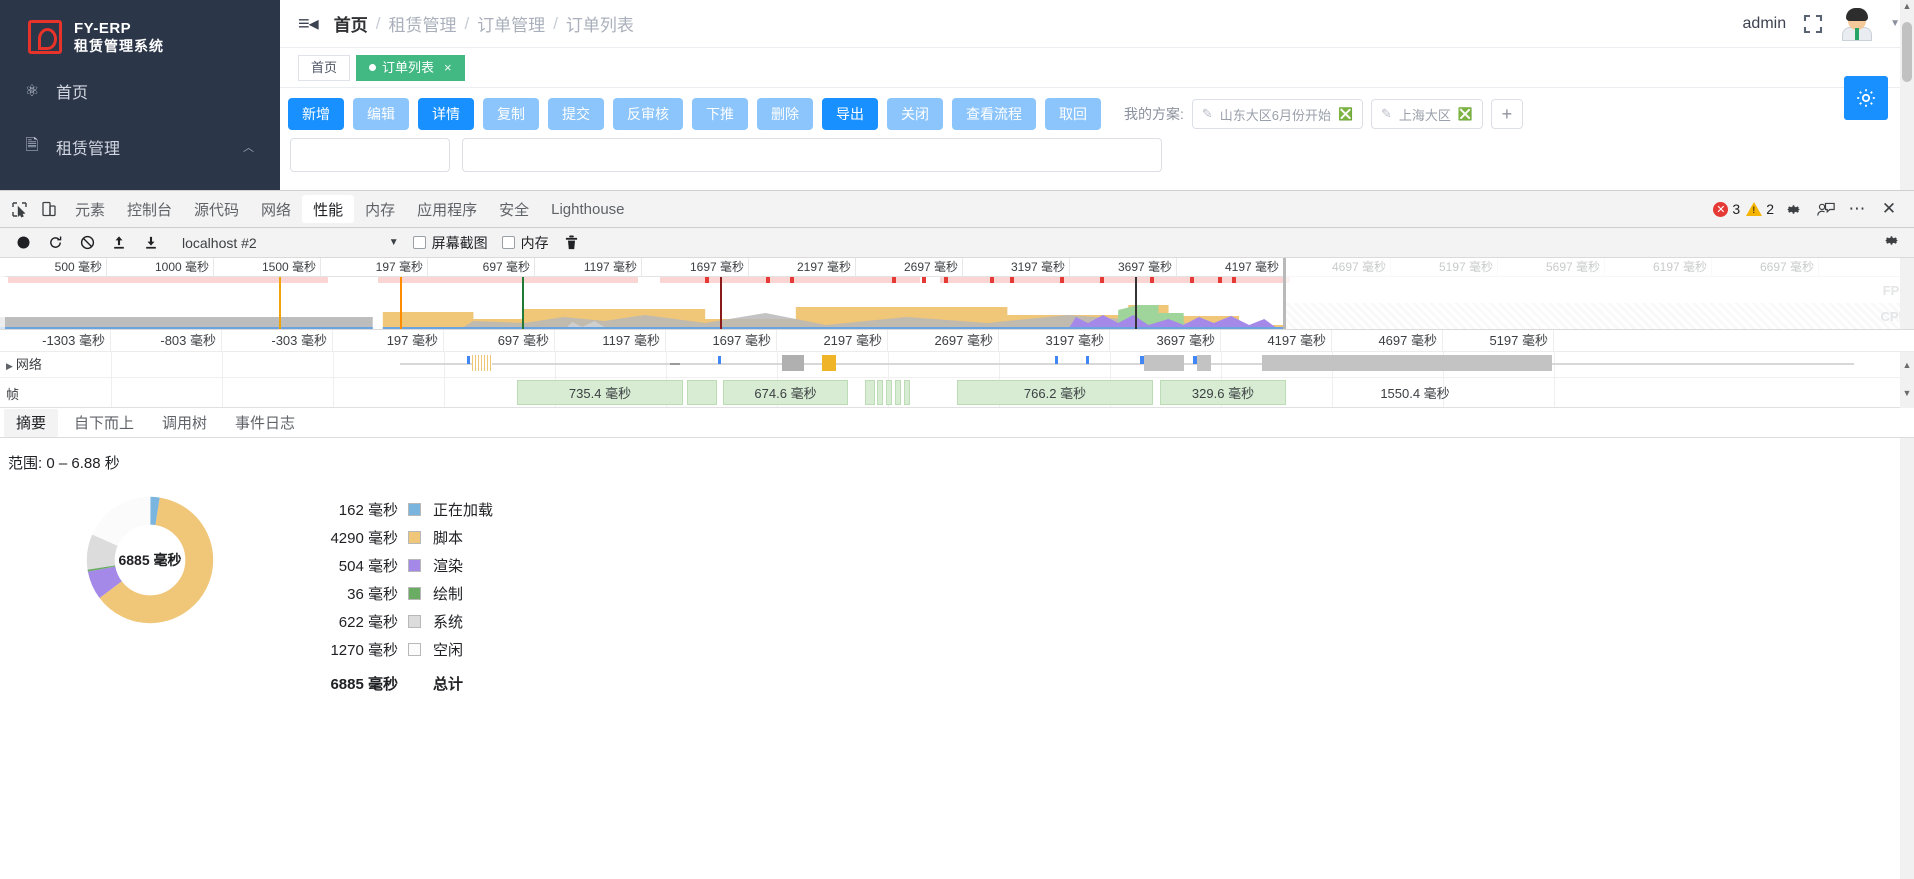 The height and width of the screenshot is (879, 1914). Describe the element at coordinates (1760, 209) in the screenshot. I see `warning-count-badge: 2` at that location.